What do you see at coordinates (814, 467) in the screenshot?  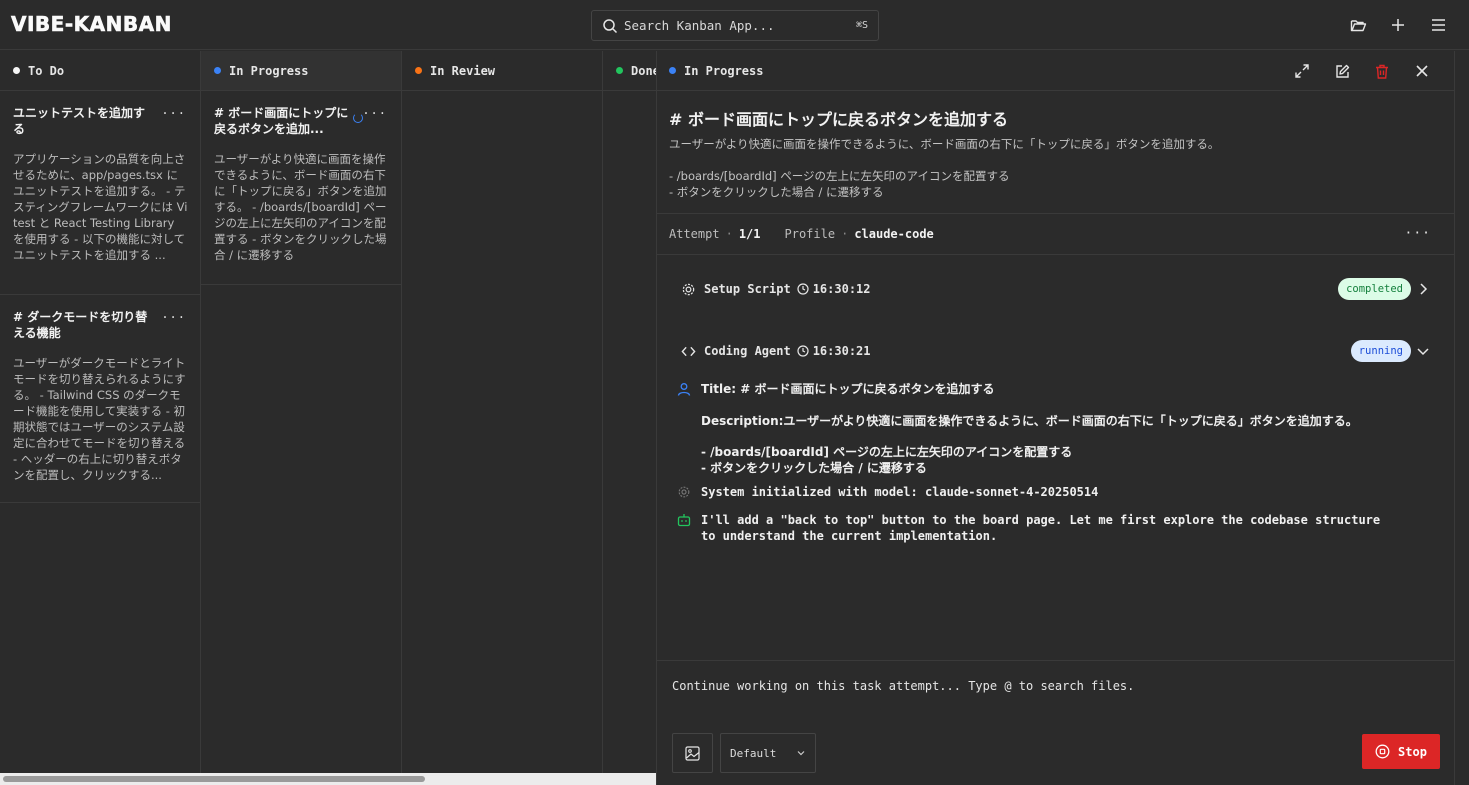 I see `log-user-bullet: - ボタンをクリックした場合 / に遷移する` at bounding box center [814, 467].